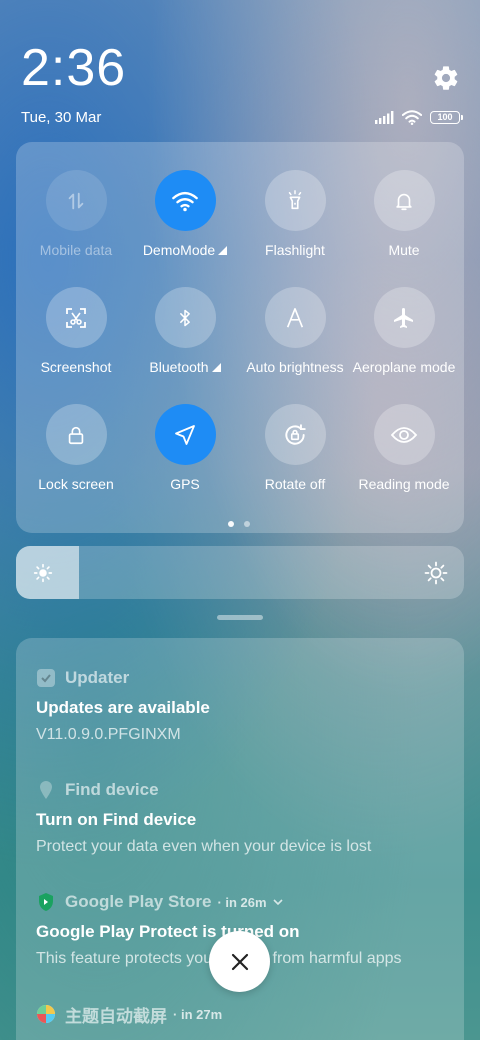 This screenshot has width=480, height=1040. I want to click on auto-brightness-toggle, so click(295, 317).